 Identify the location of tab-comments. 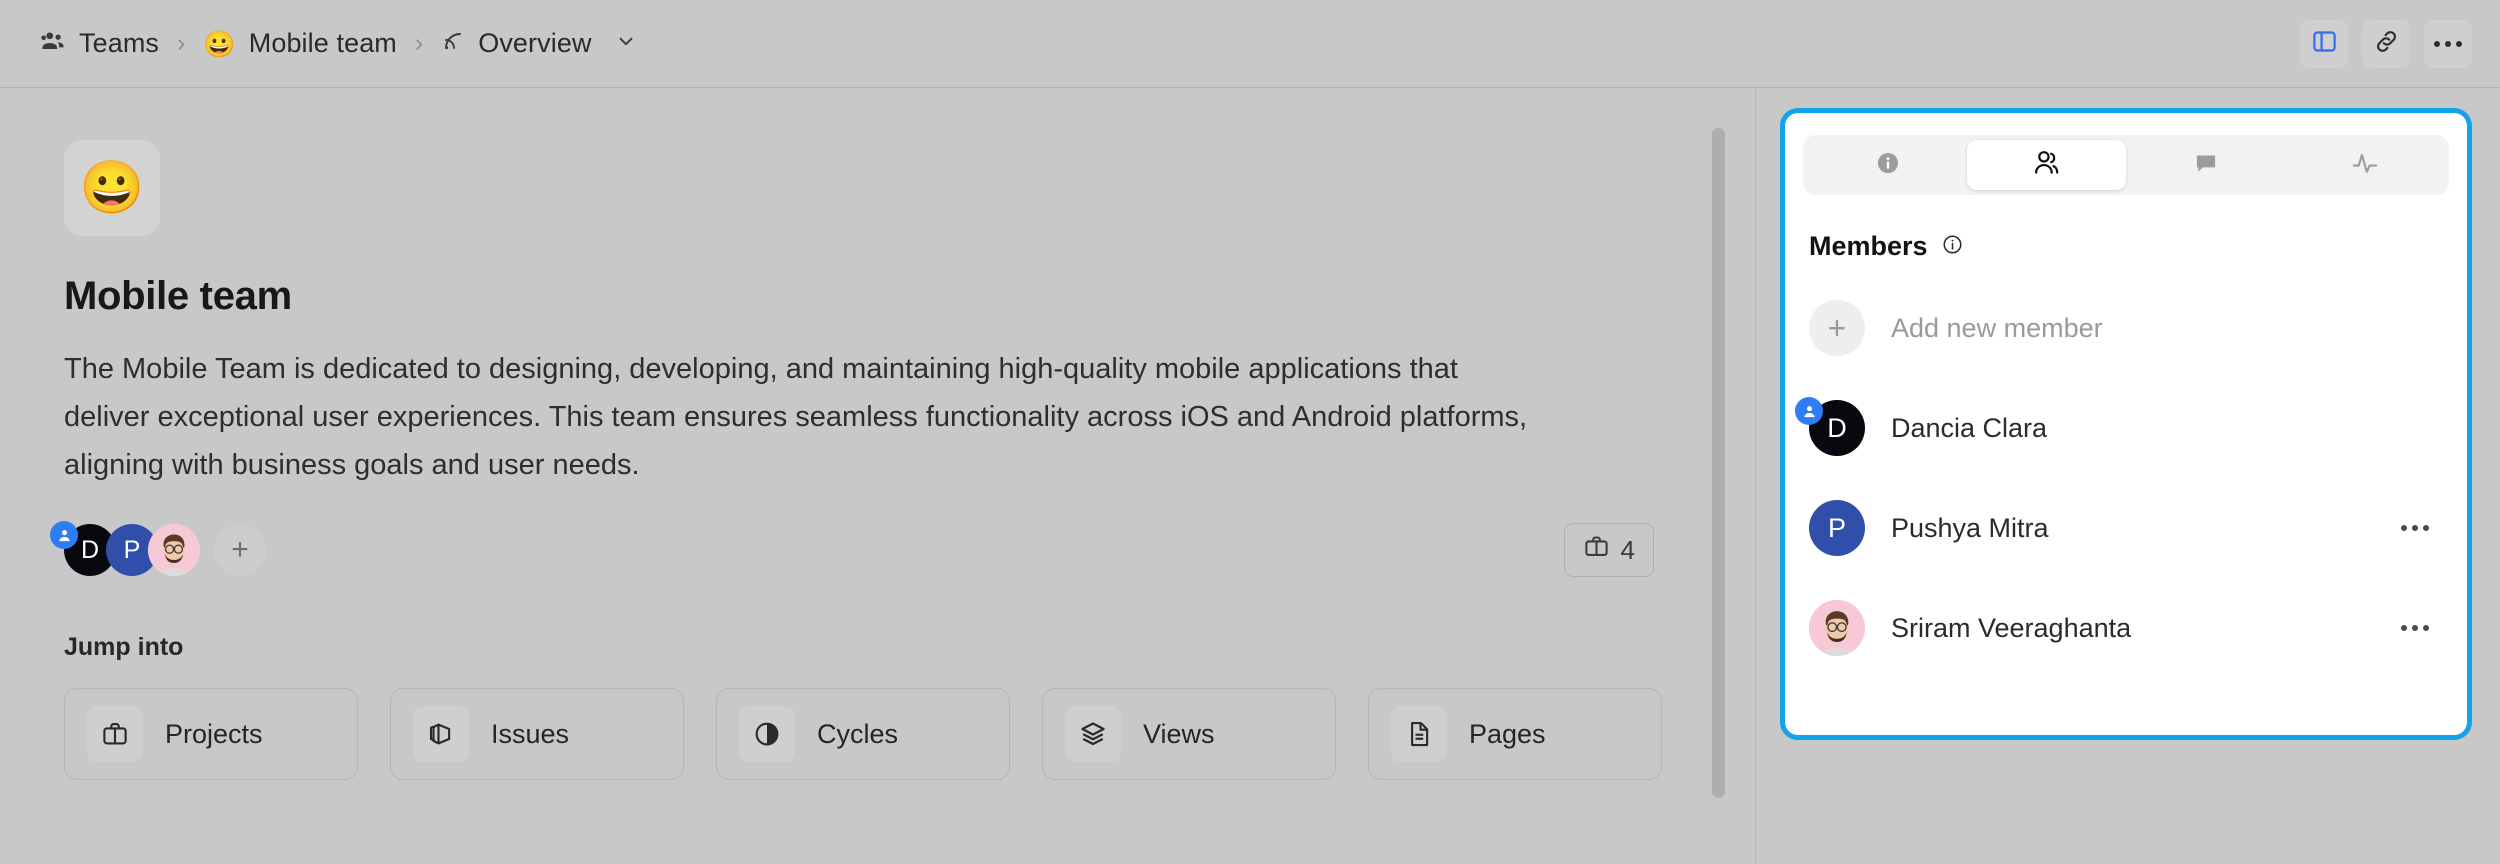
(2205, 165).